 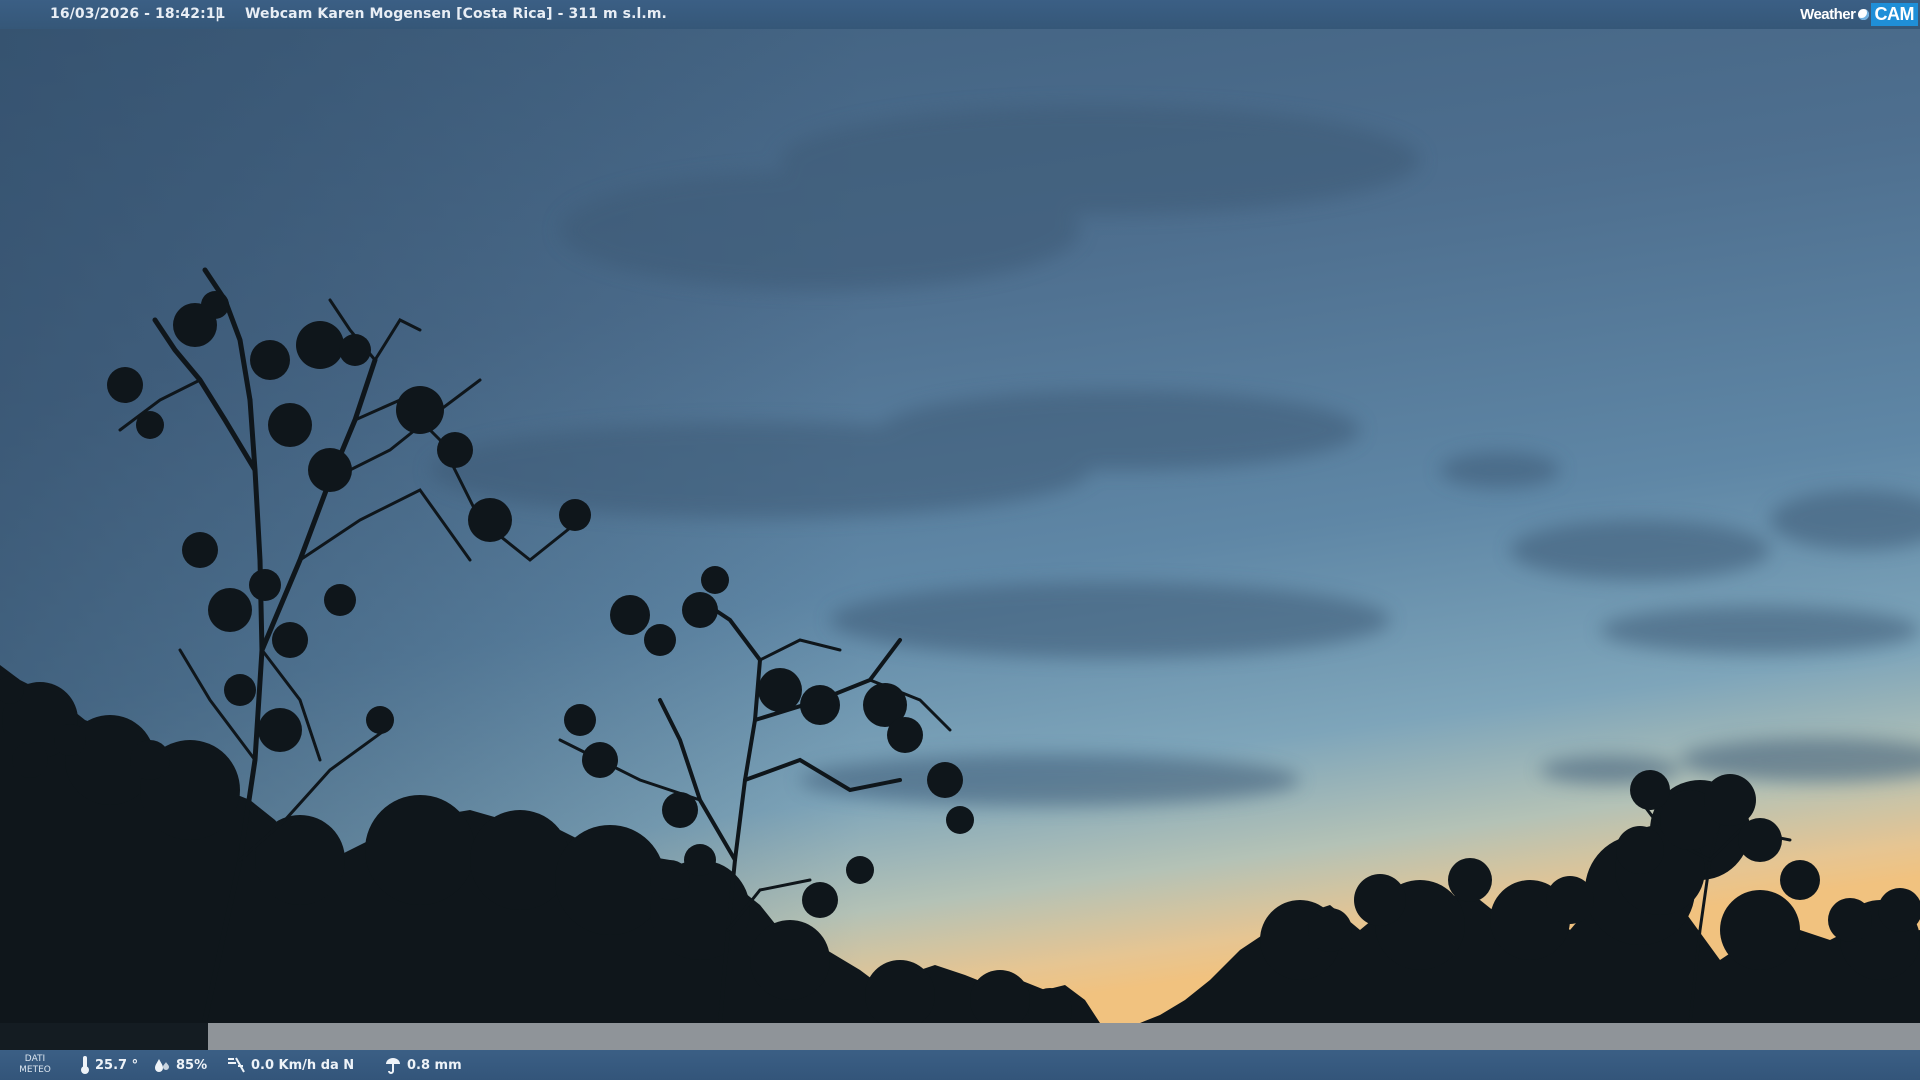 What do you see at coordinates (303, 1065) in the screenshot?
I see `wind-value: 0.0 Km/h da N` at bounding box center [303, 1065].